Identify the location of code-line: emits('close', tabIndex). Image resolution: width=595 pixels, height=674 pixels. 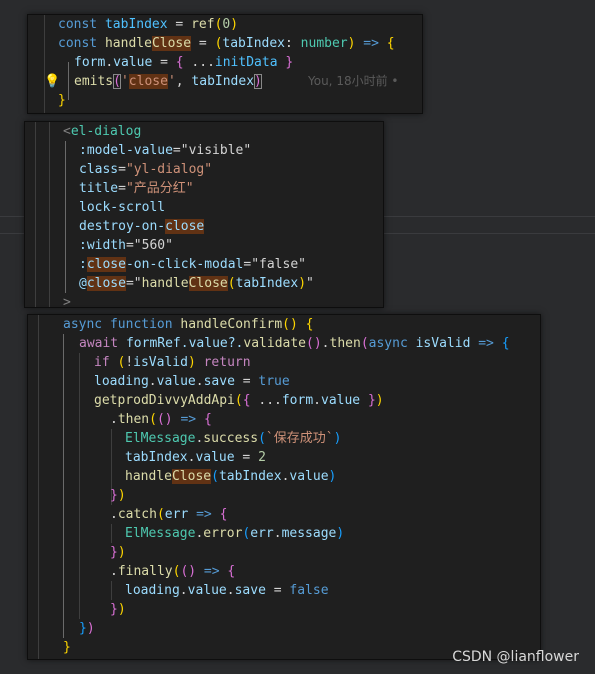
(168, 81).